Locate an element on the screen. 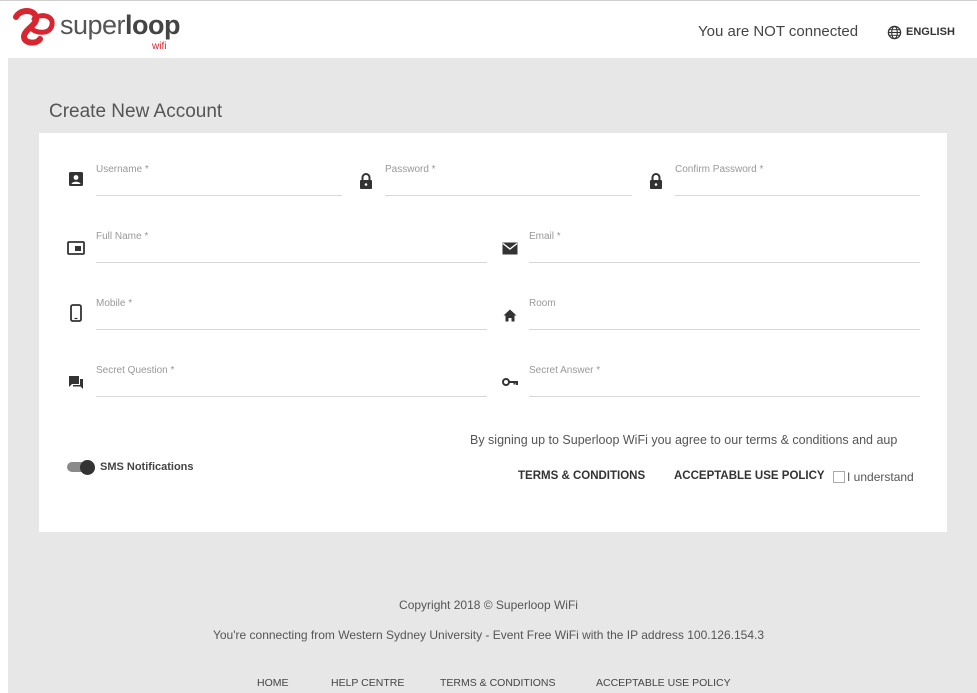  i-understand-label: I understand is located at coordinates (880, 477).